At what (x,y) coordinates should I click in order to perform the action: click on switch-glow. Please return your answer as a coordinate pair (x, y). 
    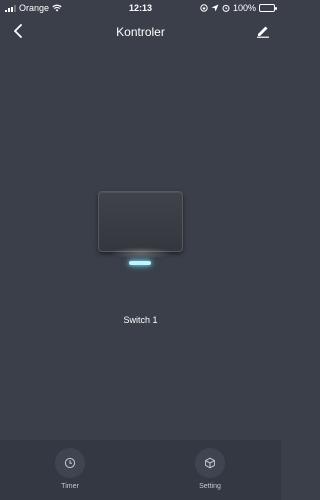
    Looking at the image, I should click on (141, 253).